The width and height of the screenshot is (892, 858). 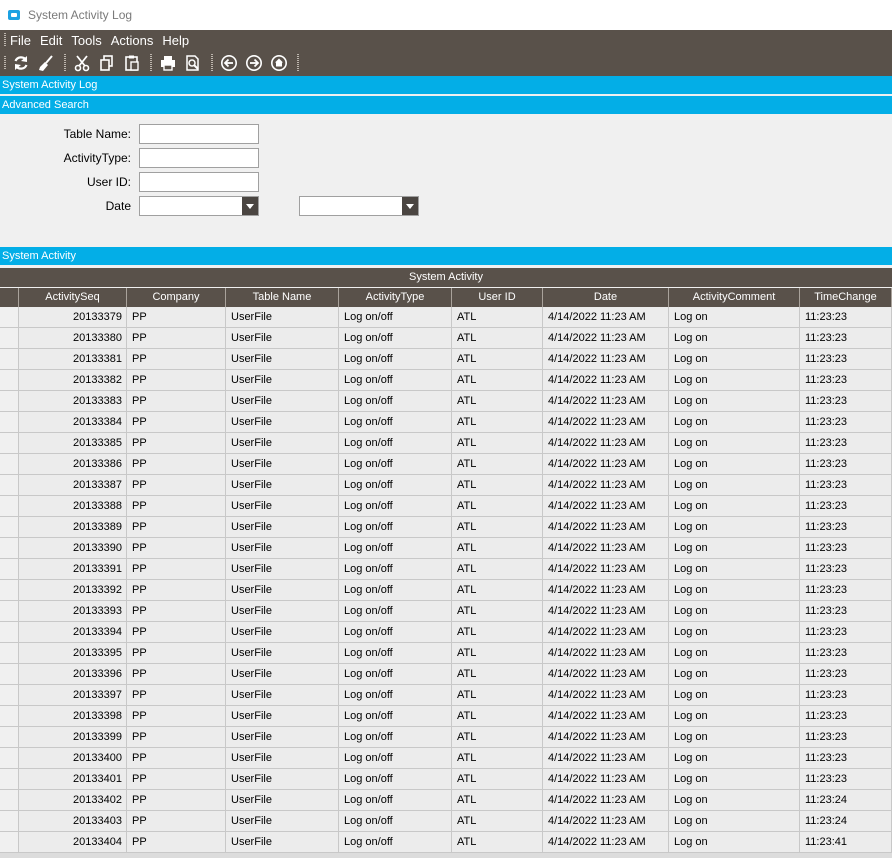 I want to click on table-cell: 20133399, so click(x=73, y=737).